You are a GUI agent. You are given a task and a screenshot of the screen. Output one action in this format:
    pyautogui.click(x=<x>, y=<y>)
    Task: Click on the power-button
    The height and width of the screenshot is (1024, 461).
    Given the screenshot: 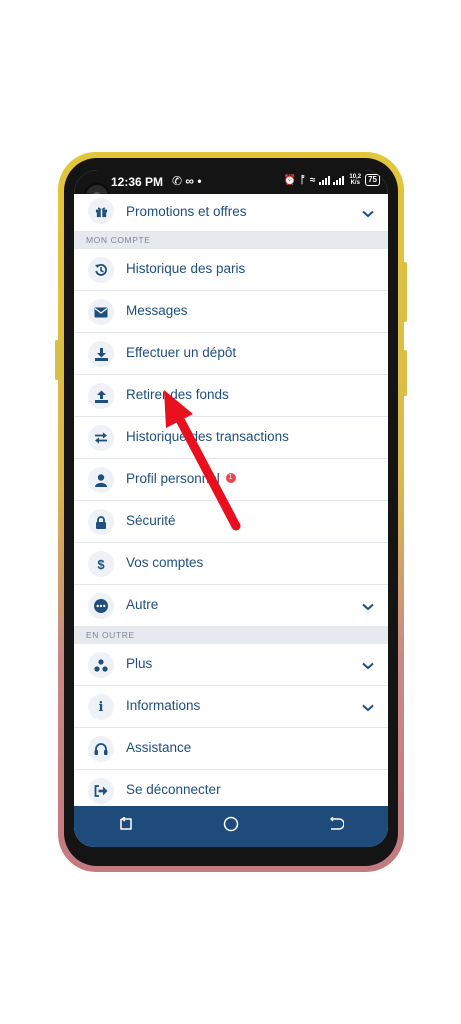 What is the action you would take?
    pyautogui.click(x=404, y=373)
    